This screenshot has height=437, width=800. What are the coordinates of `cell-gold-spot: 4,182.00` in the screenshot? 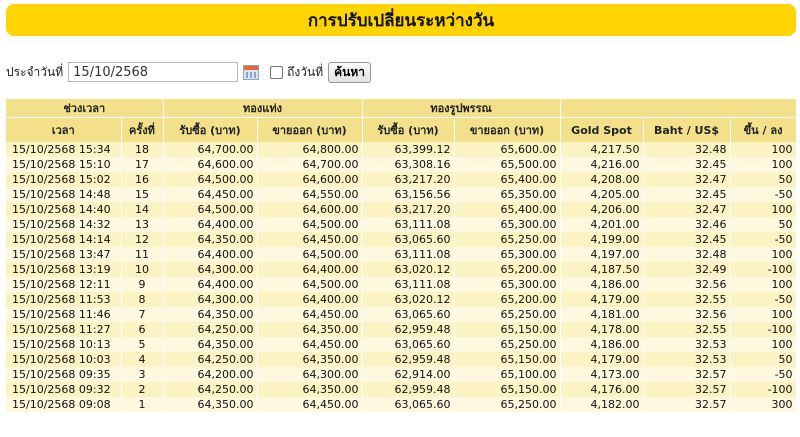 It's located at (602, 404).